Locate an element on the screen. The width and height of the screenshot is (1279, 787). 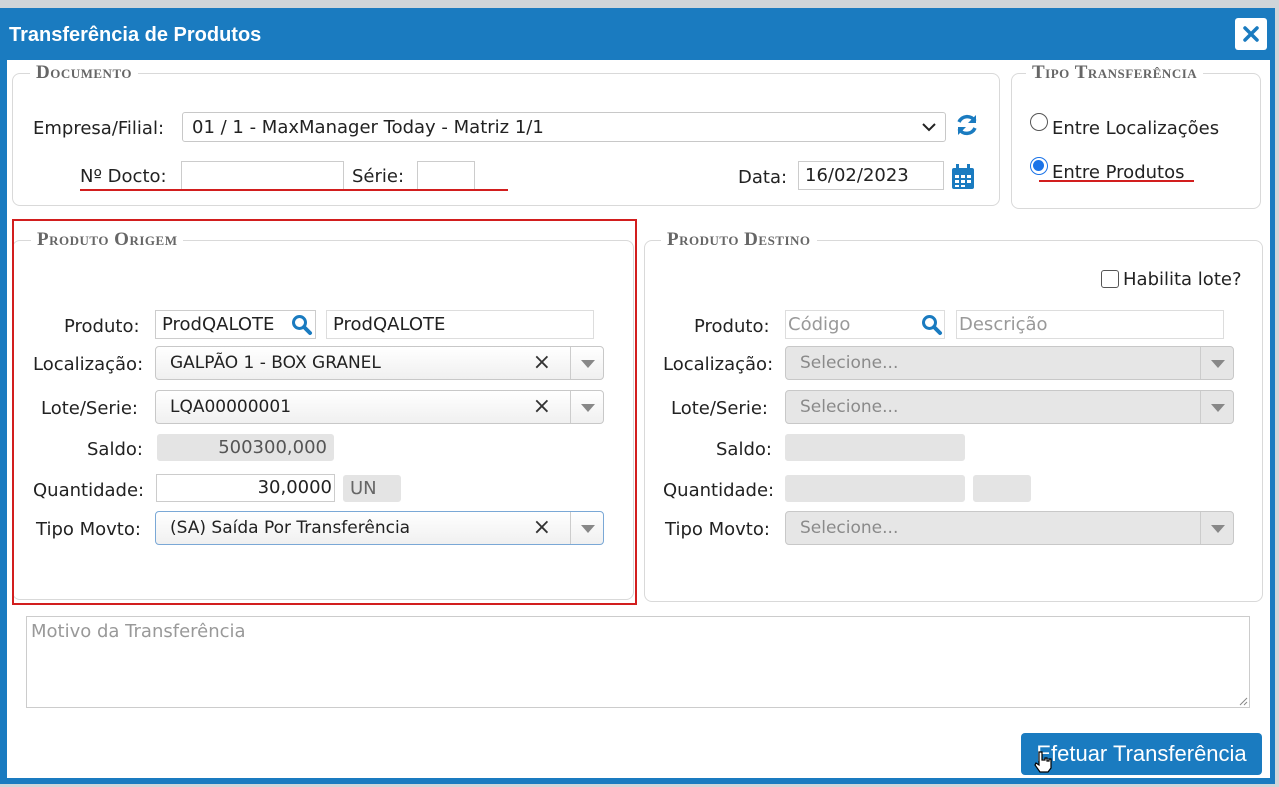
origem-tipo-movto-clear-icon: × is located at coordinates (542, 527).